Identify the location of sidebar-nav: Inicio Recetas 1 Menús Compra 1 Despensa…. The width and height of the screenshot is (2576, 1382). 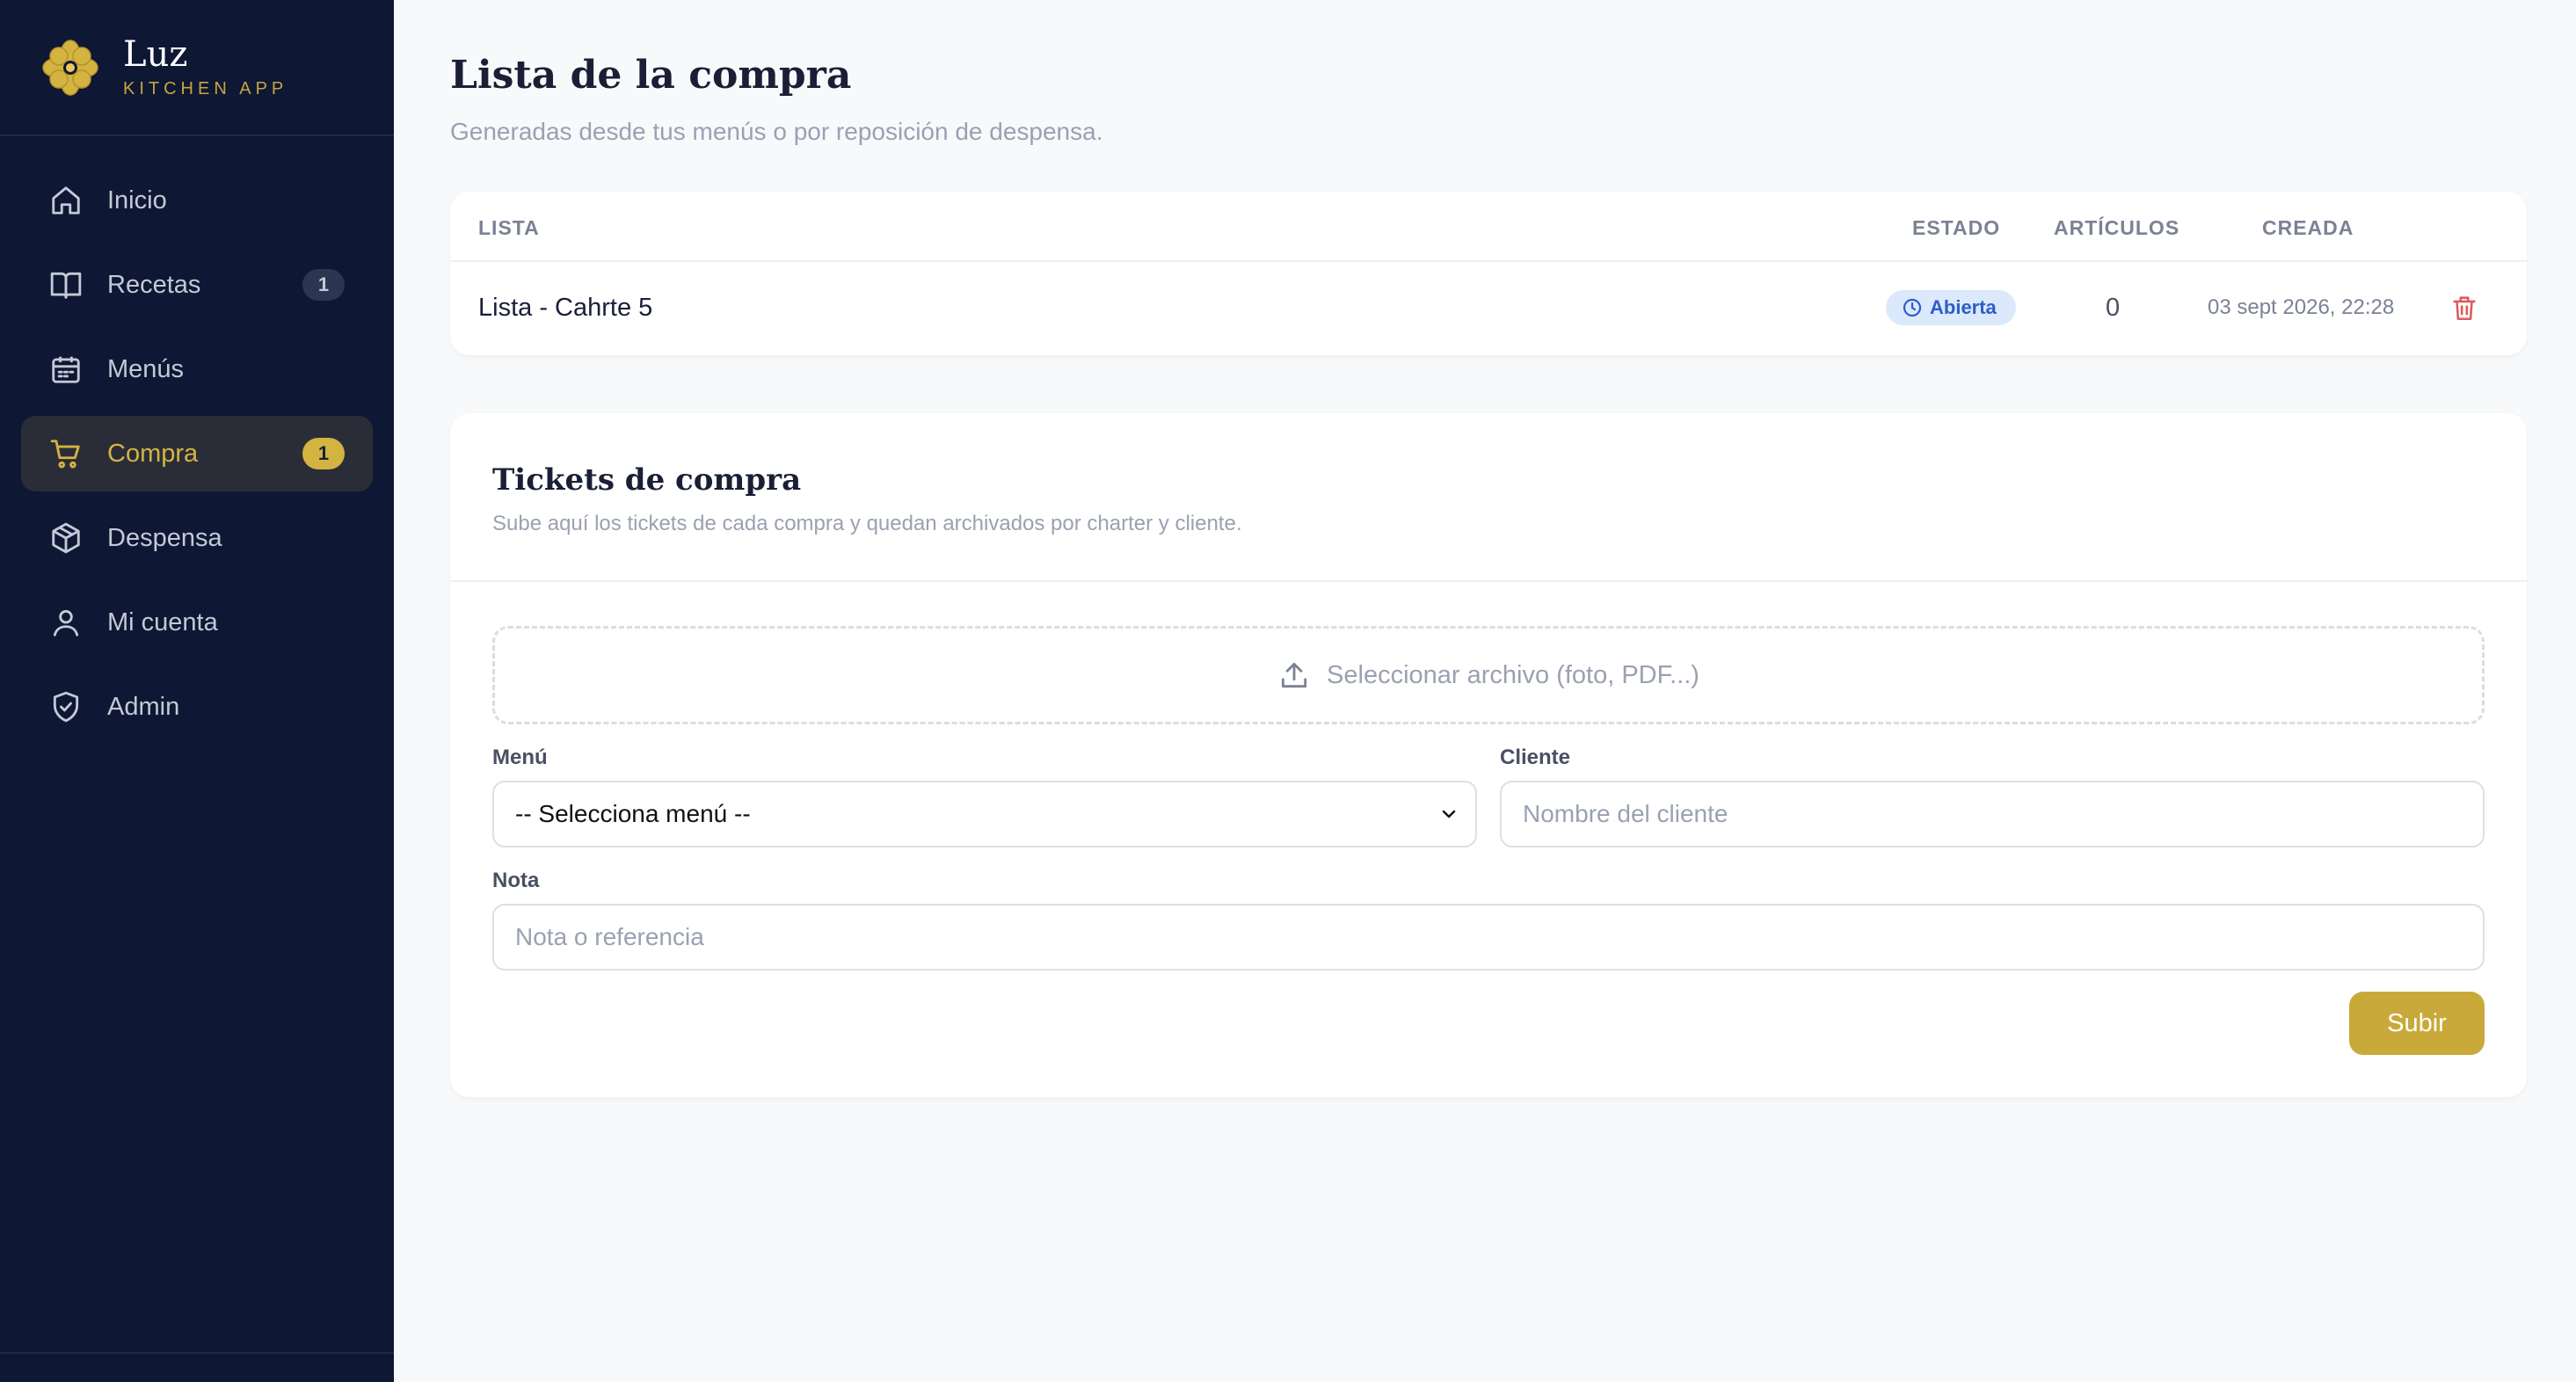
(197, 440).